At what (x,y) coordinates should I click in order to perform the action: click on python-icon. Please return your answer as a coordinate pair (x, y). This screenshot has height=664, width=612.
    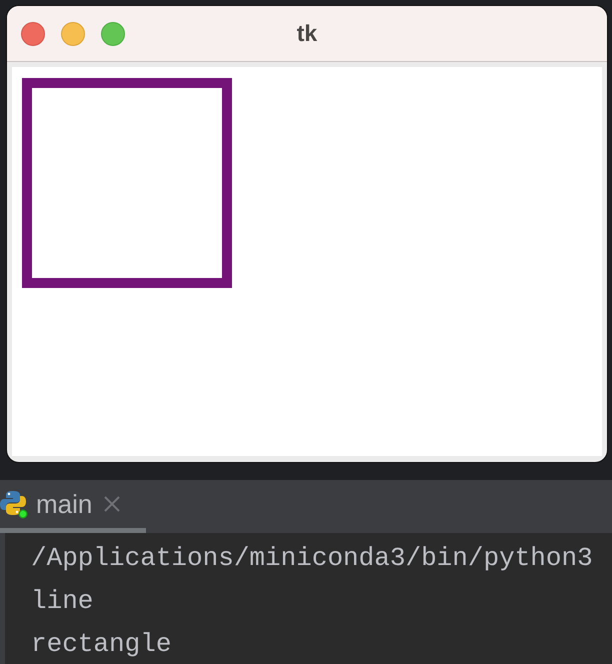
    Looking at the image, I should click on (14, 504).